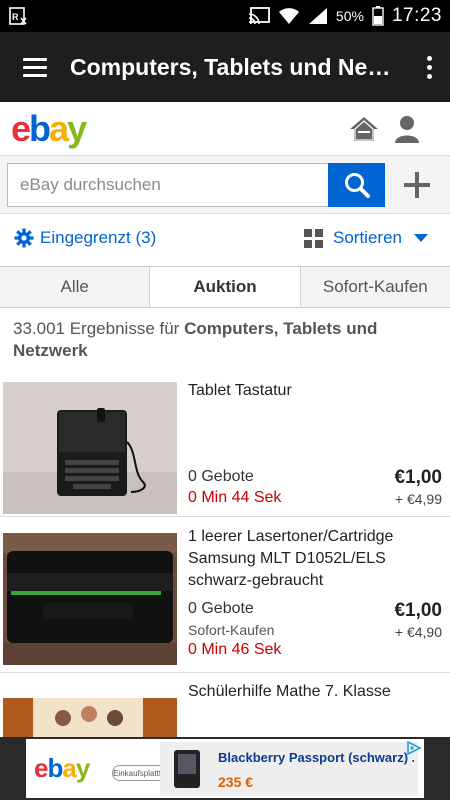 The height and width of the screenshot is (800, 450). I want to click on status-bar: R 50% 17:23, so click(225, 16).